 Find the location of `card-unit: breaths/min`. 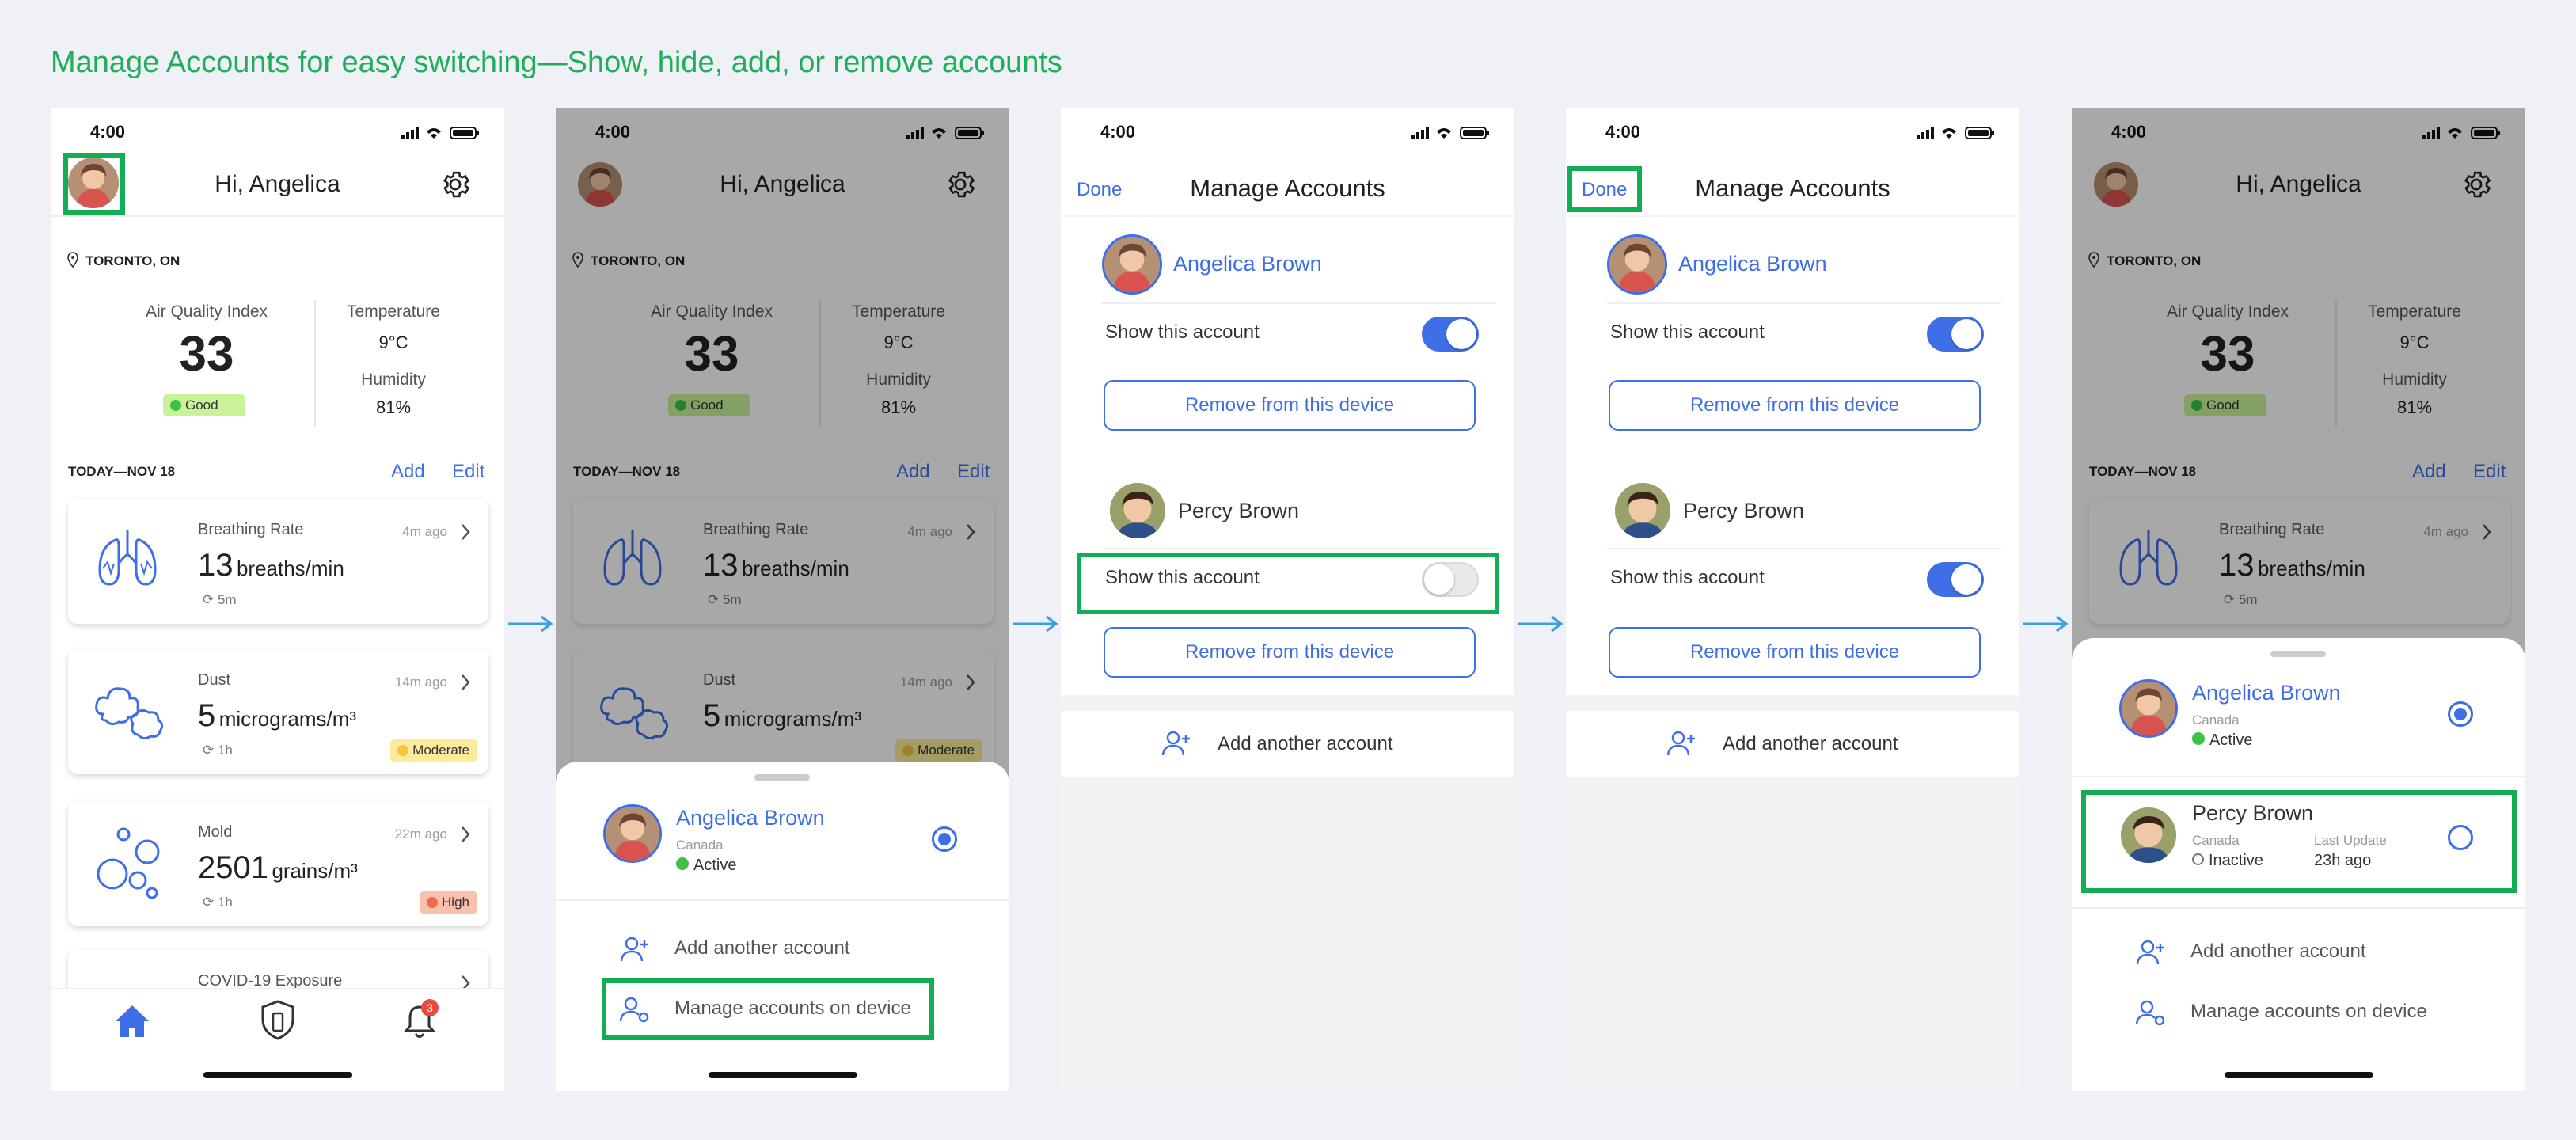

card-unit: breaths/min is located at coordinates (290, 568).